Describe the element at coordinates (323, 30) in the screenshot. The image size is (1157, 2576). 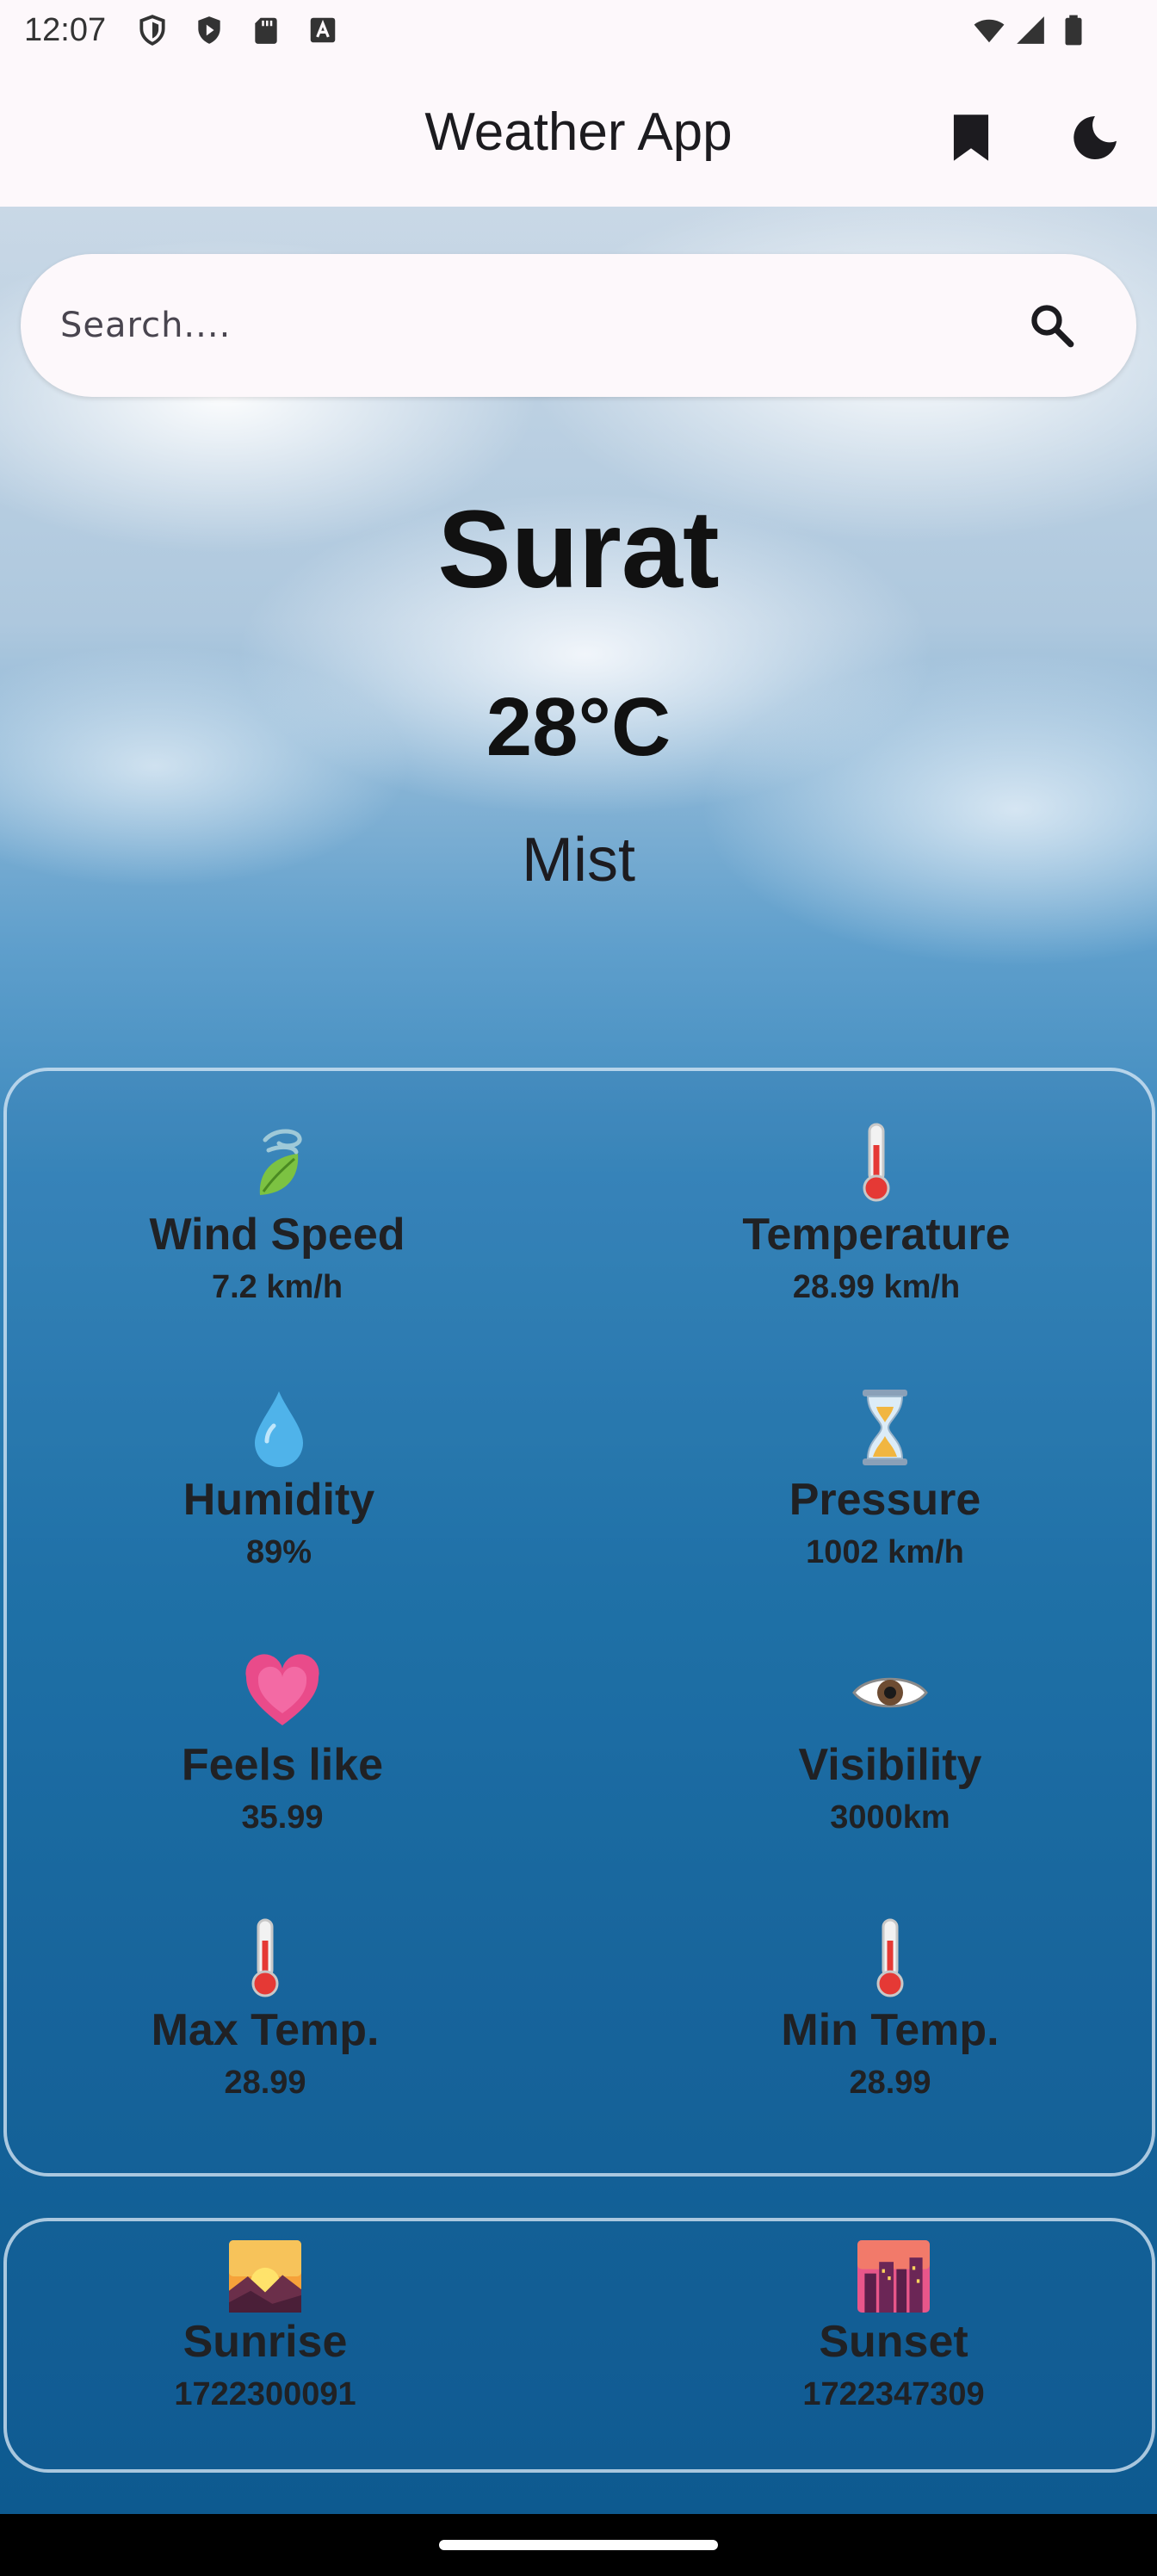
I see `a-font-icon` at that location.